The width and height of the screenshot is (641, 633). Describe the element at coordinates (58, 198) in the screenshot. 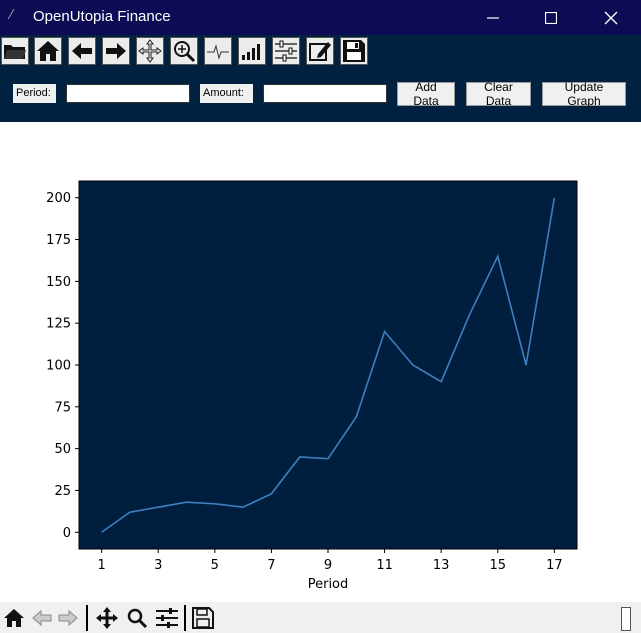

I see `y-tick-label: 200` at that location.